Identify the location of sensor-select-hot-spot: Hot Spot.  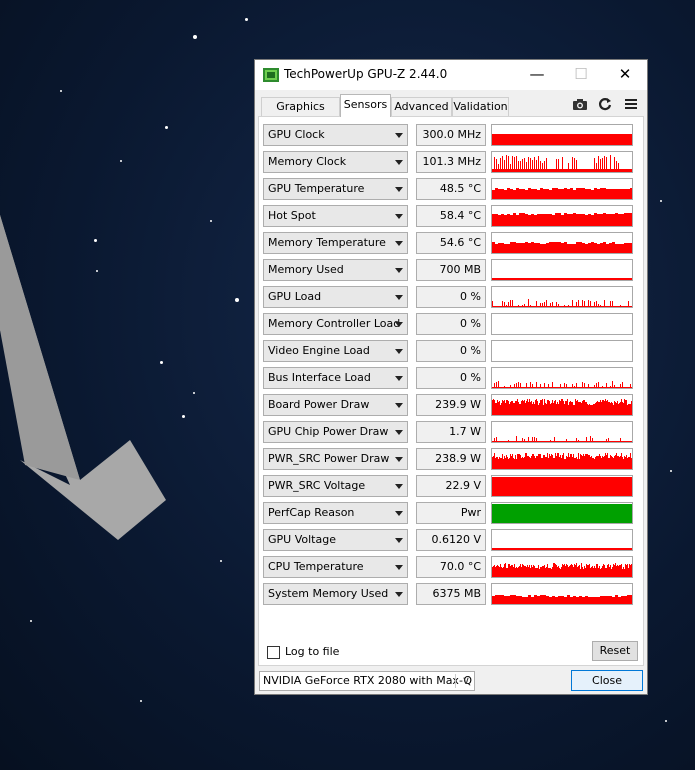
(335, 216).